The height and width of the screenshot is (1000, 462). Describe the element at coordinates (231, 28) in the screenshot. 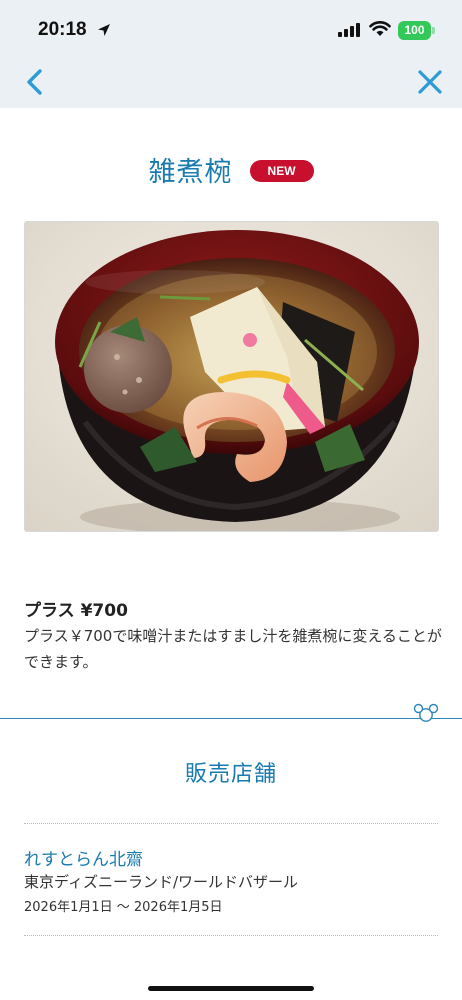

I see `status-bar: 20:18 100` at that location.